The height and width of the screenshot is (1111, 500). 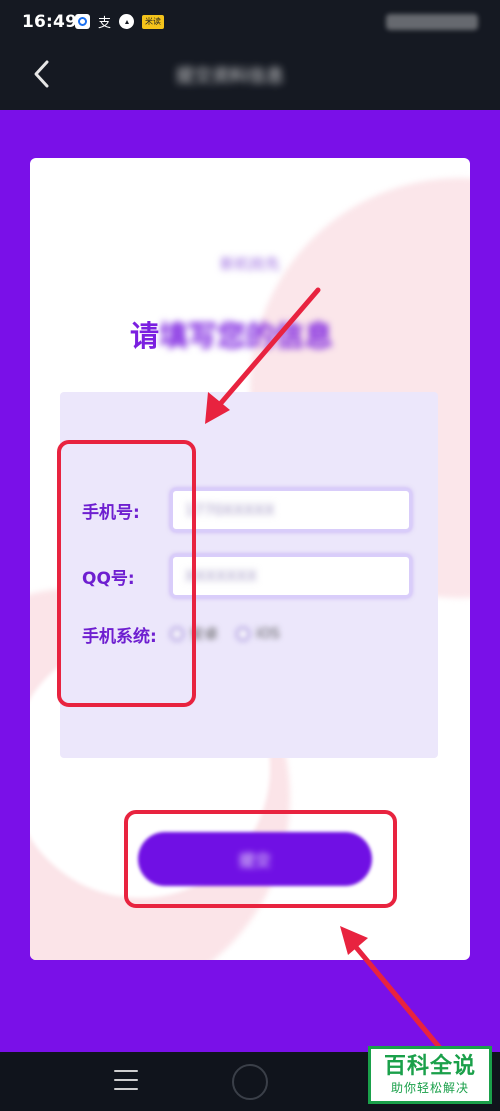 I want to click on radio-button-icon, so click(x=243, y=634).